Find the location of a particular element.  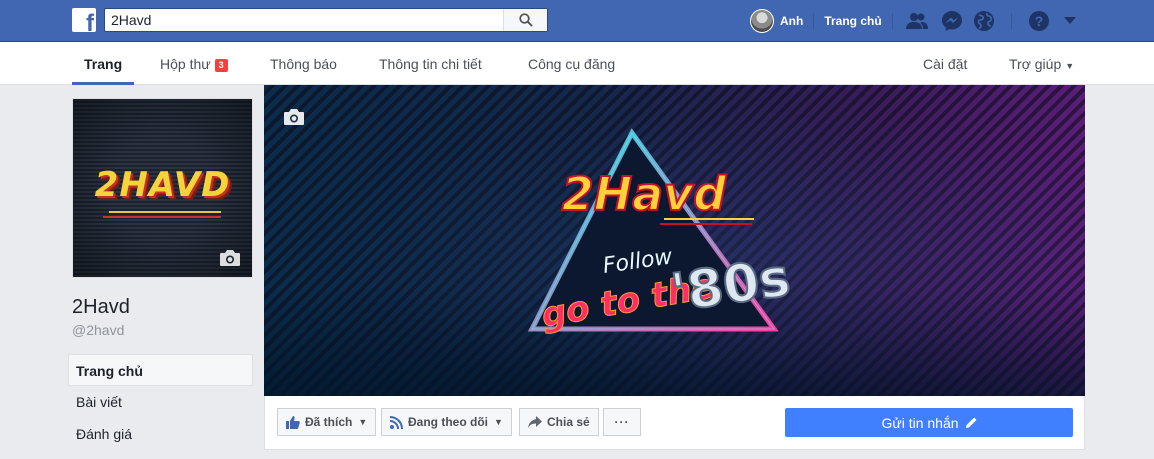

top-right-nav: Anh Trang chủ ? is located at coordinates (913, 21).